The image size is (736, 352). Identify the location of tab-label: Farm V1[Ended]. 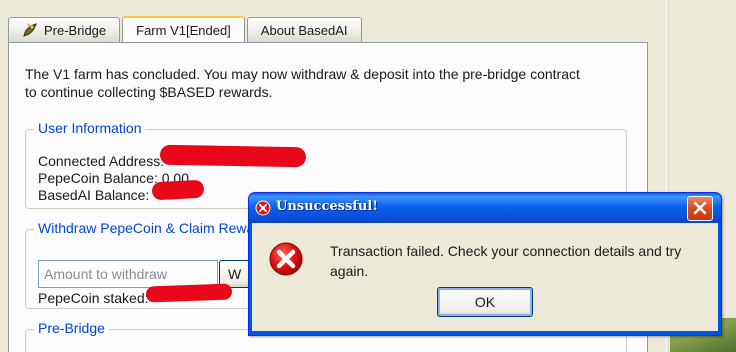
(183, 30).